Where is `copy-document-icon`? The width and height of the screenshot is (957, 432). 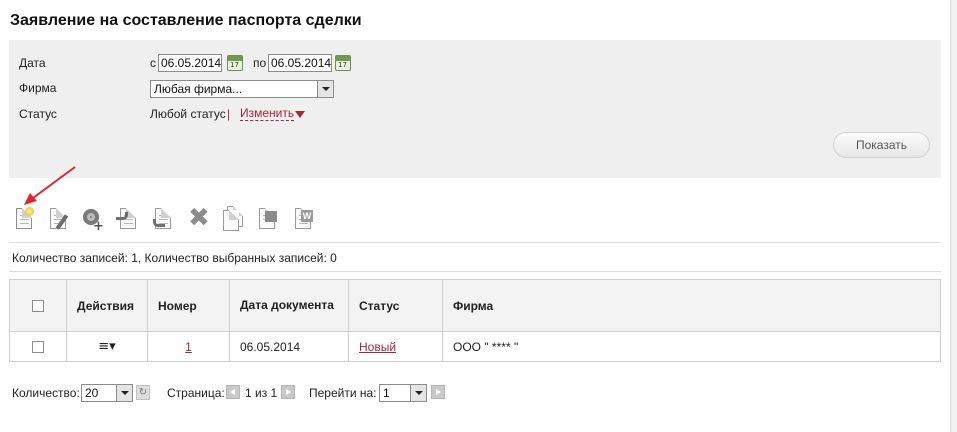
copy-document-icon is located at coordinates (233, 220).